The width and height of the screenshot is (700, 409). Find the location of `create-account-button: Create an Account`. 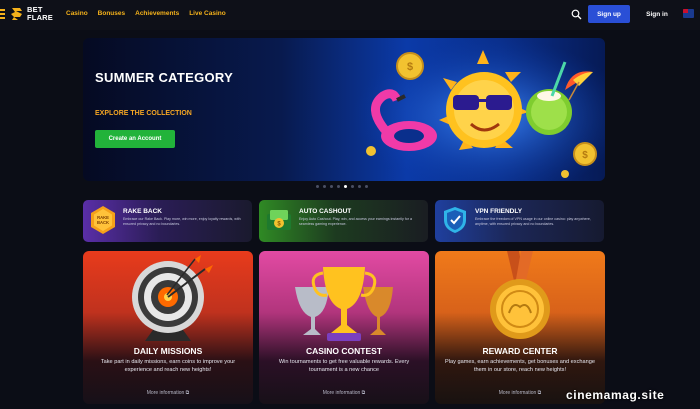

create-account-button: Create an Account is located at coordinates (135, 139).